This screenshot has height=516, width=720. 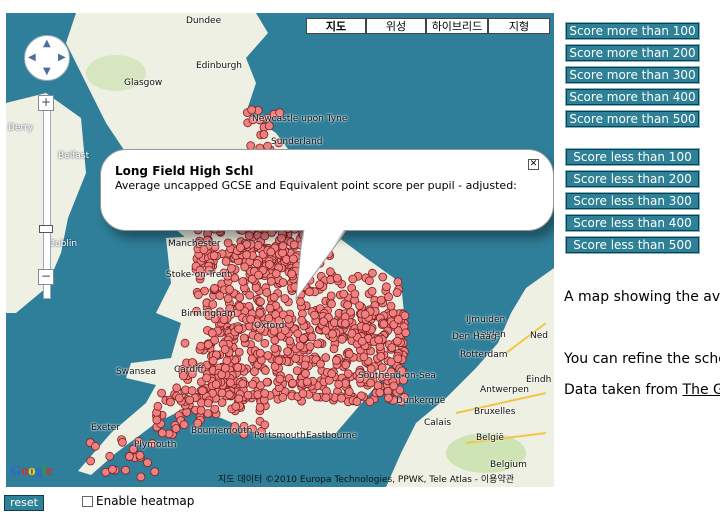 I want to click on score-more-than-500-button: Score more than 500, so click(x=632, y=119).